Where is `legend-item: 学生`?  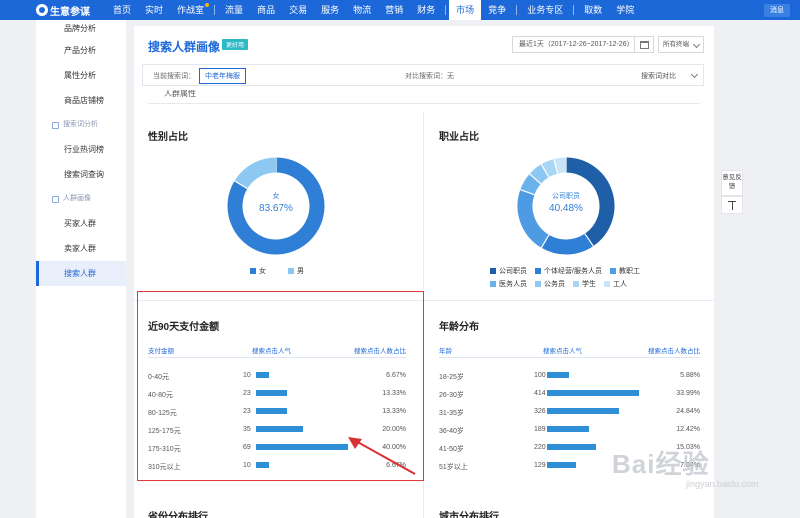 legend-item: 学生 is located at coordinates (584, 284).